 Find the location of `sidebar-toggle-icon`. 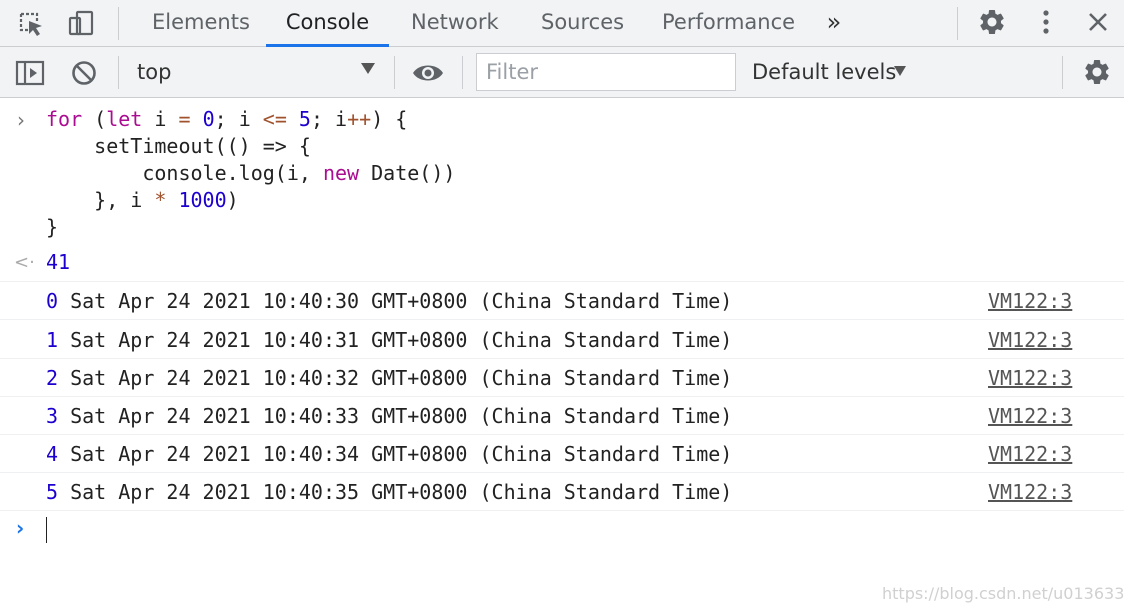

sidebar-toggle-icon is located at coordinates (30, 73).